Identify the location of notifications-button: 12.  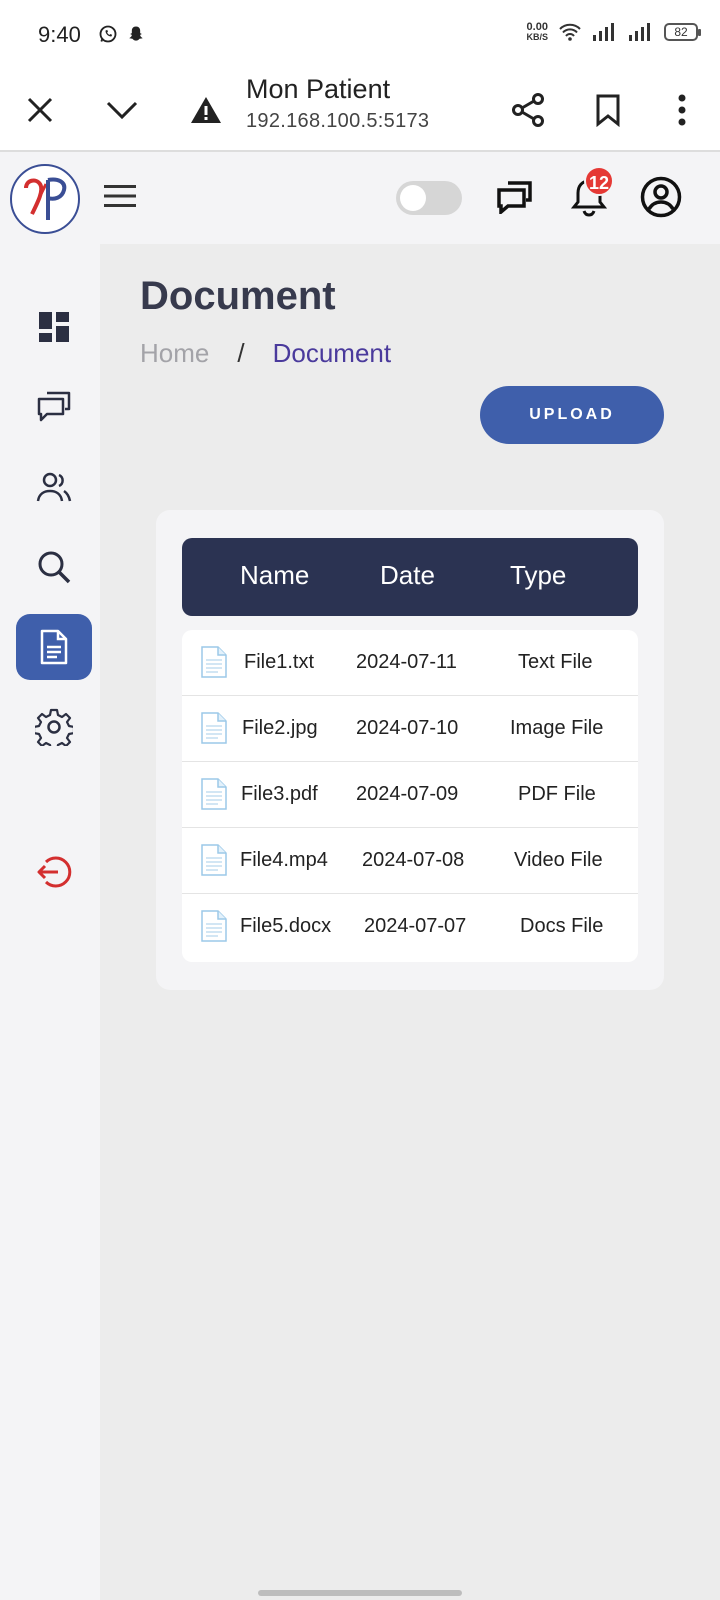
(589, 194).